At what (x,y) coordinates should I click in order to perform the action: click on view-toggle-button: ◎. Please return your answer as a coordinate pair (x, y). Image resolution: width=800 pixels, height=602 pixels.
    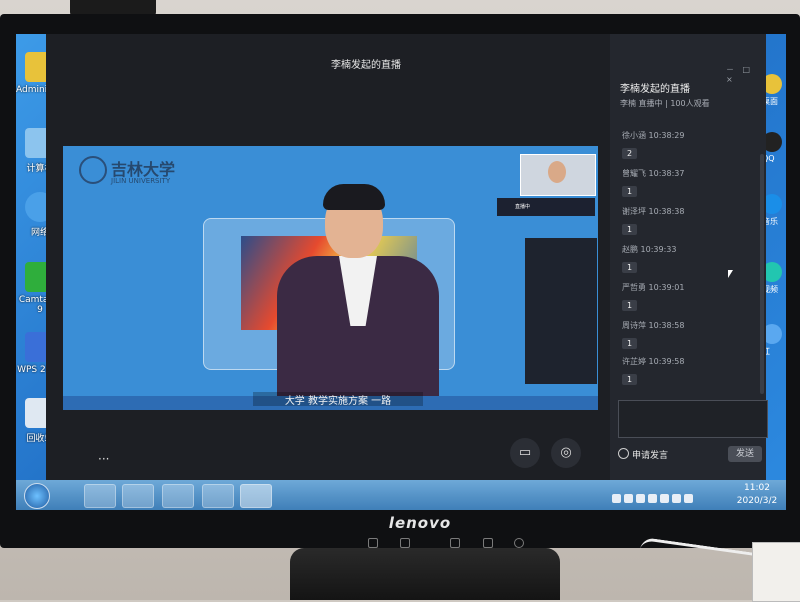
    Looking at the image, I should click on (566, 453).